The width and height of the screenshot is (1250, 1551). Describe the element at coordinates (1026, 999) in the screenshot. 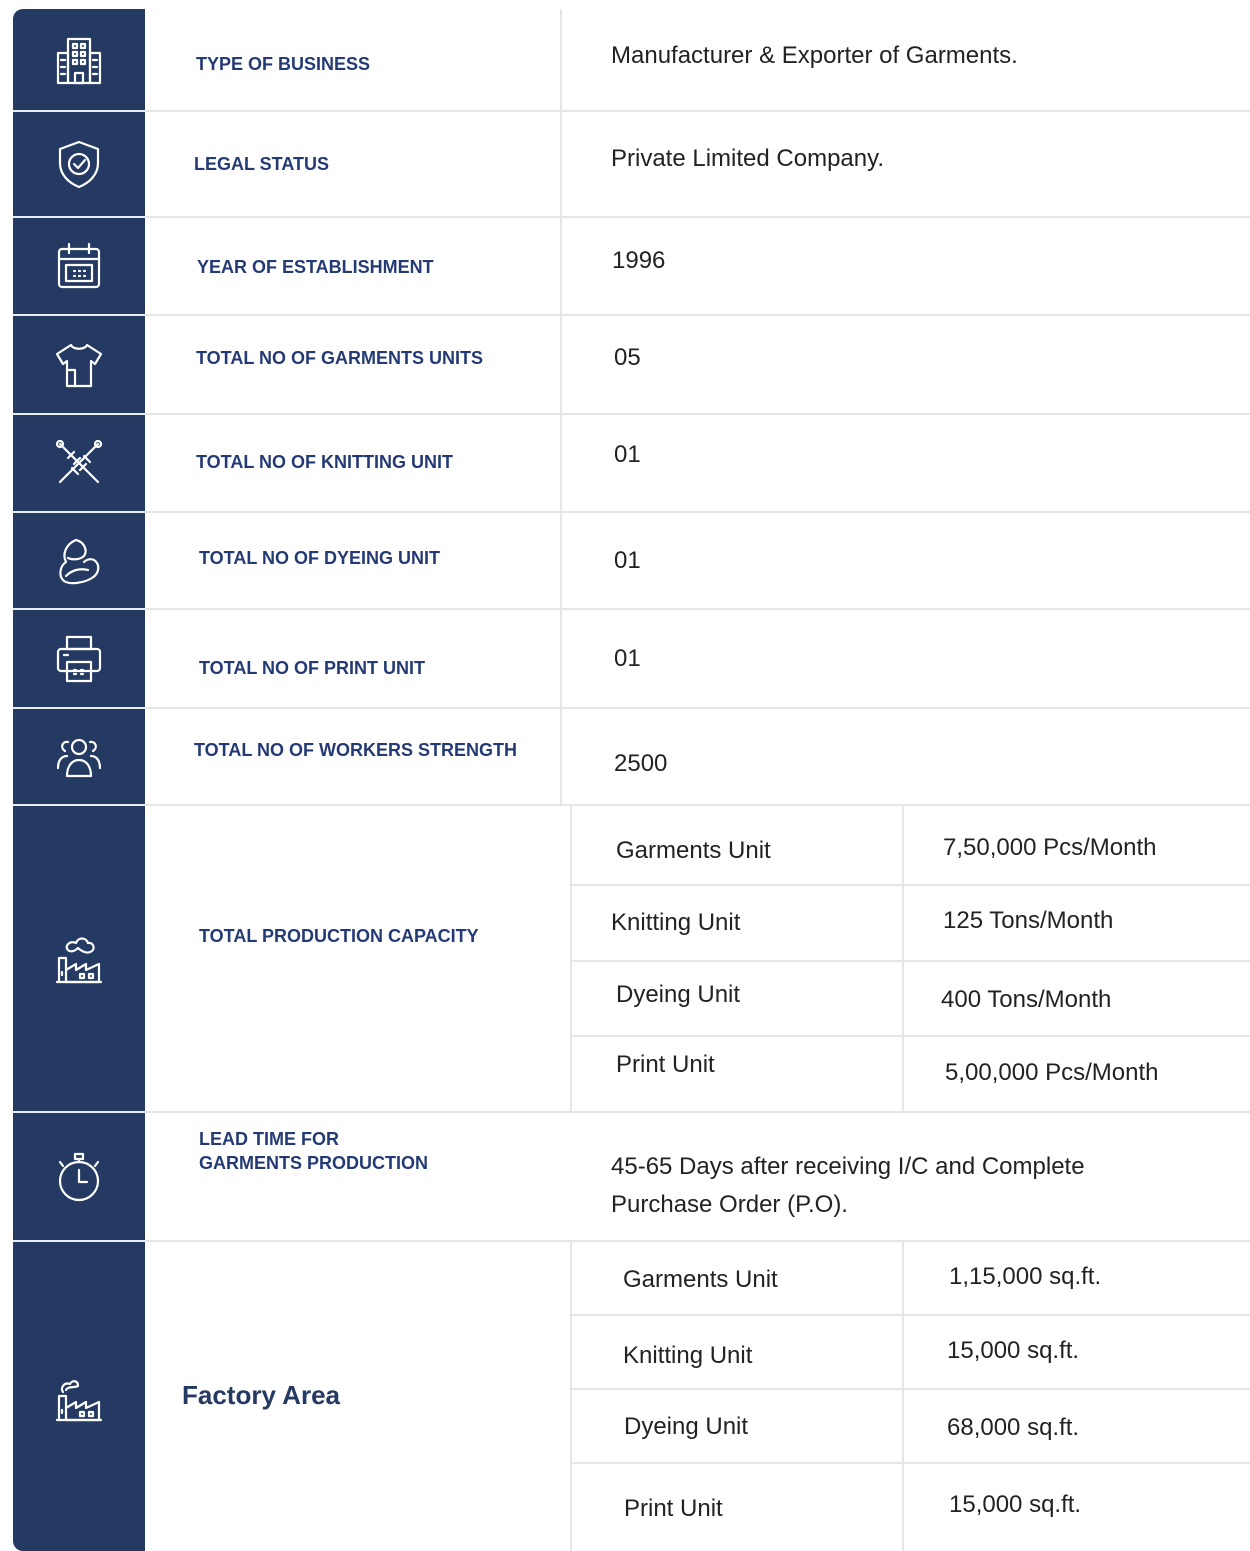

I see `capacity-value-dyeing: 400 Tons/Month` at that location.